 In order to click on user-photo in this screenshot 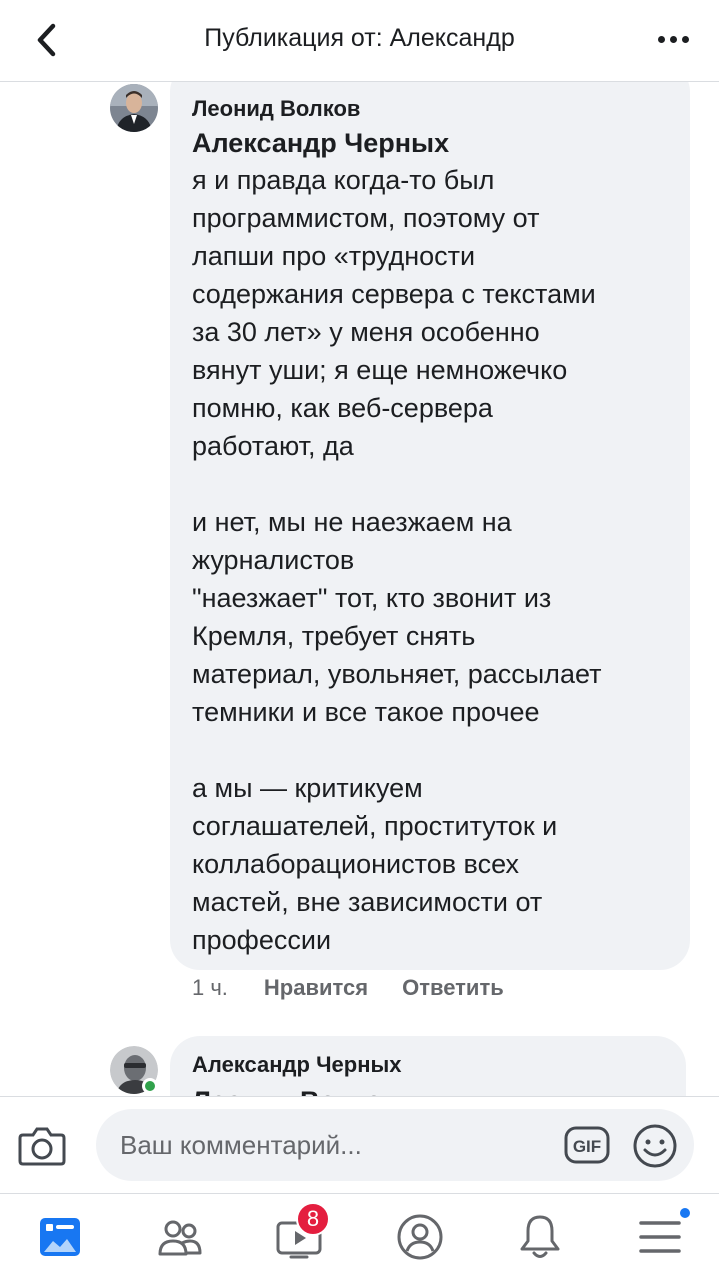, I will do `click(134, 108)`.